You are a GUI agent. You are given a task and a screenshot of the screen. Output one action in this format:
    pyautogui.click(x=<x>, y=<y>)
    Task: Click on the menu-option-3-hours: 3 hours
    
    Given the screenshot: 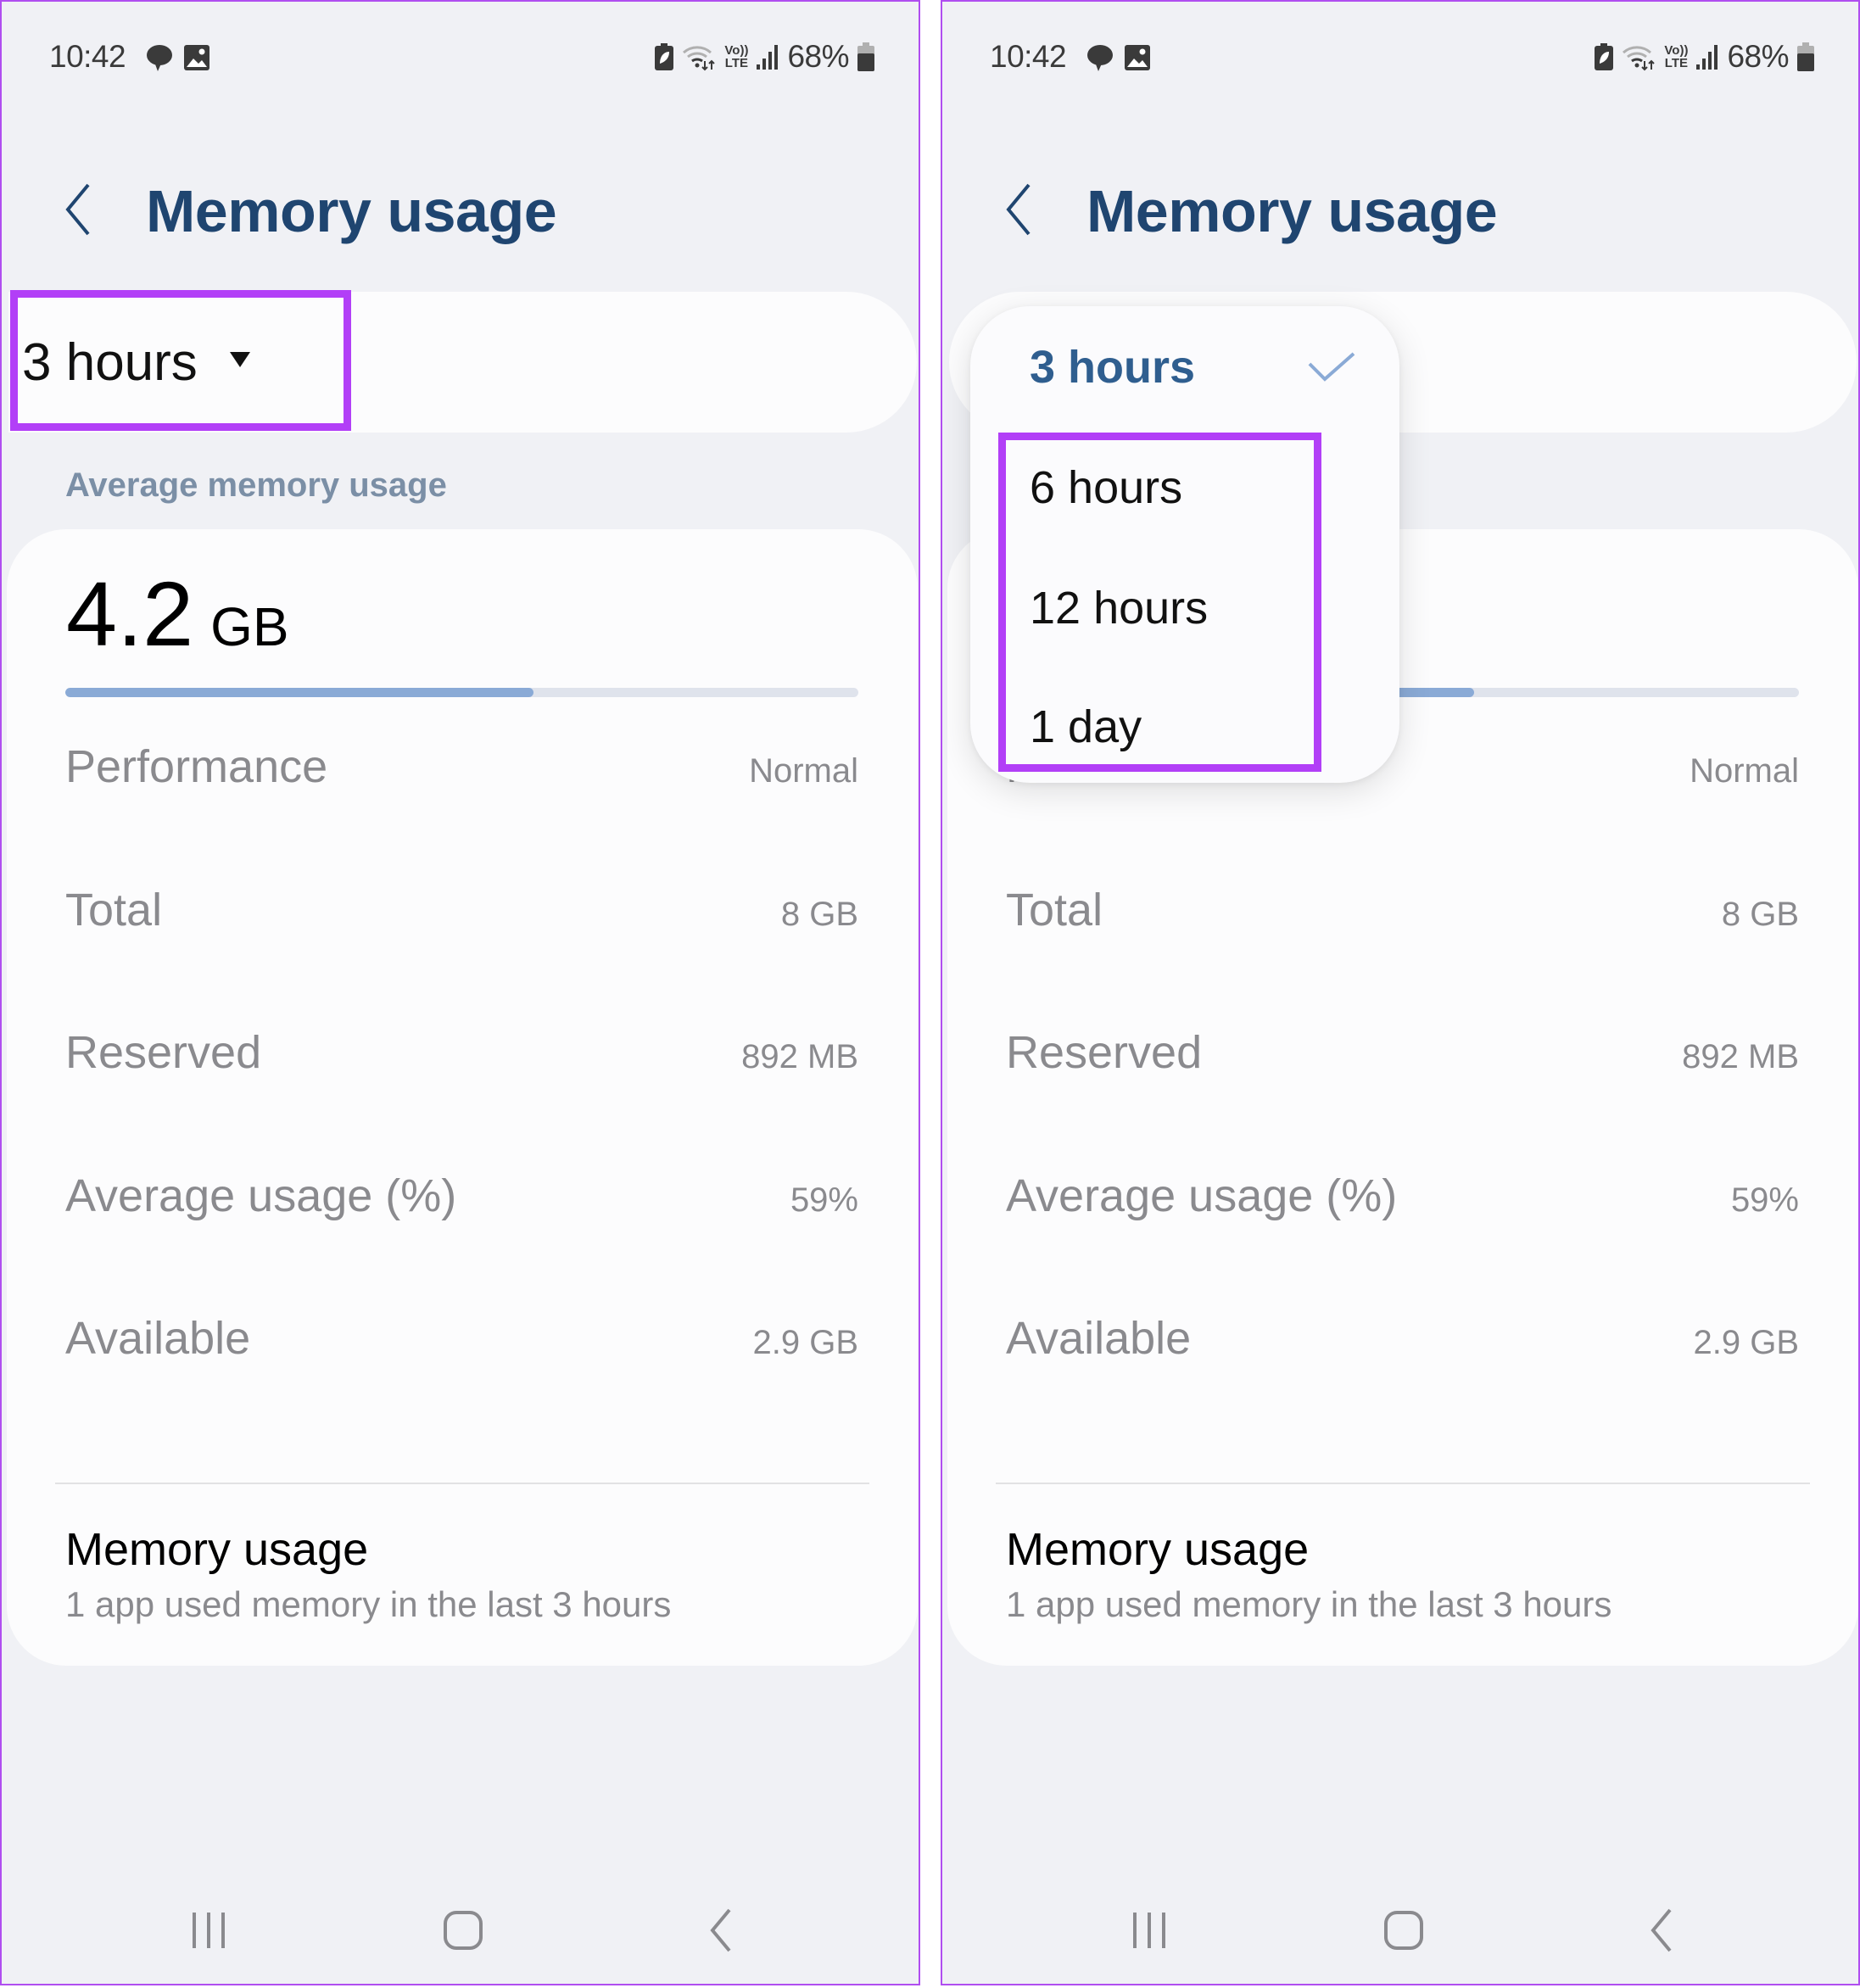 What is the action you would take?
    pyautogui.click(x=1193, y=367)
    